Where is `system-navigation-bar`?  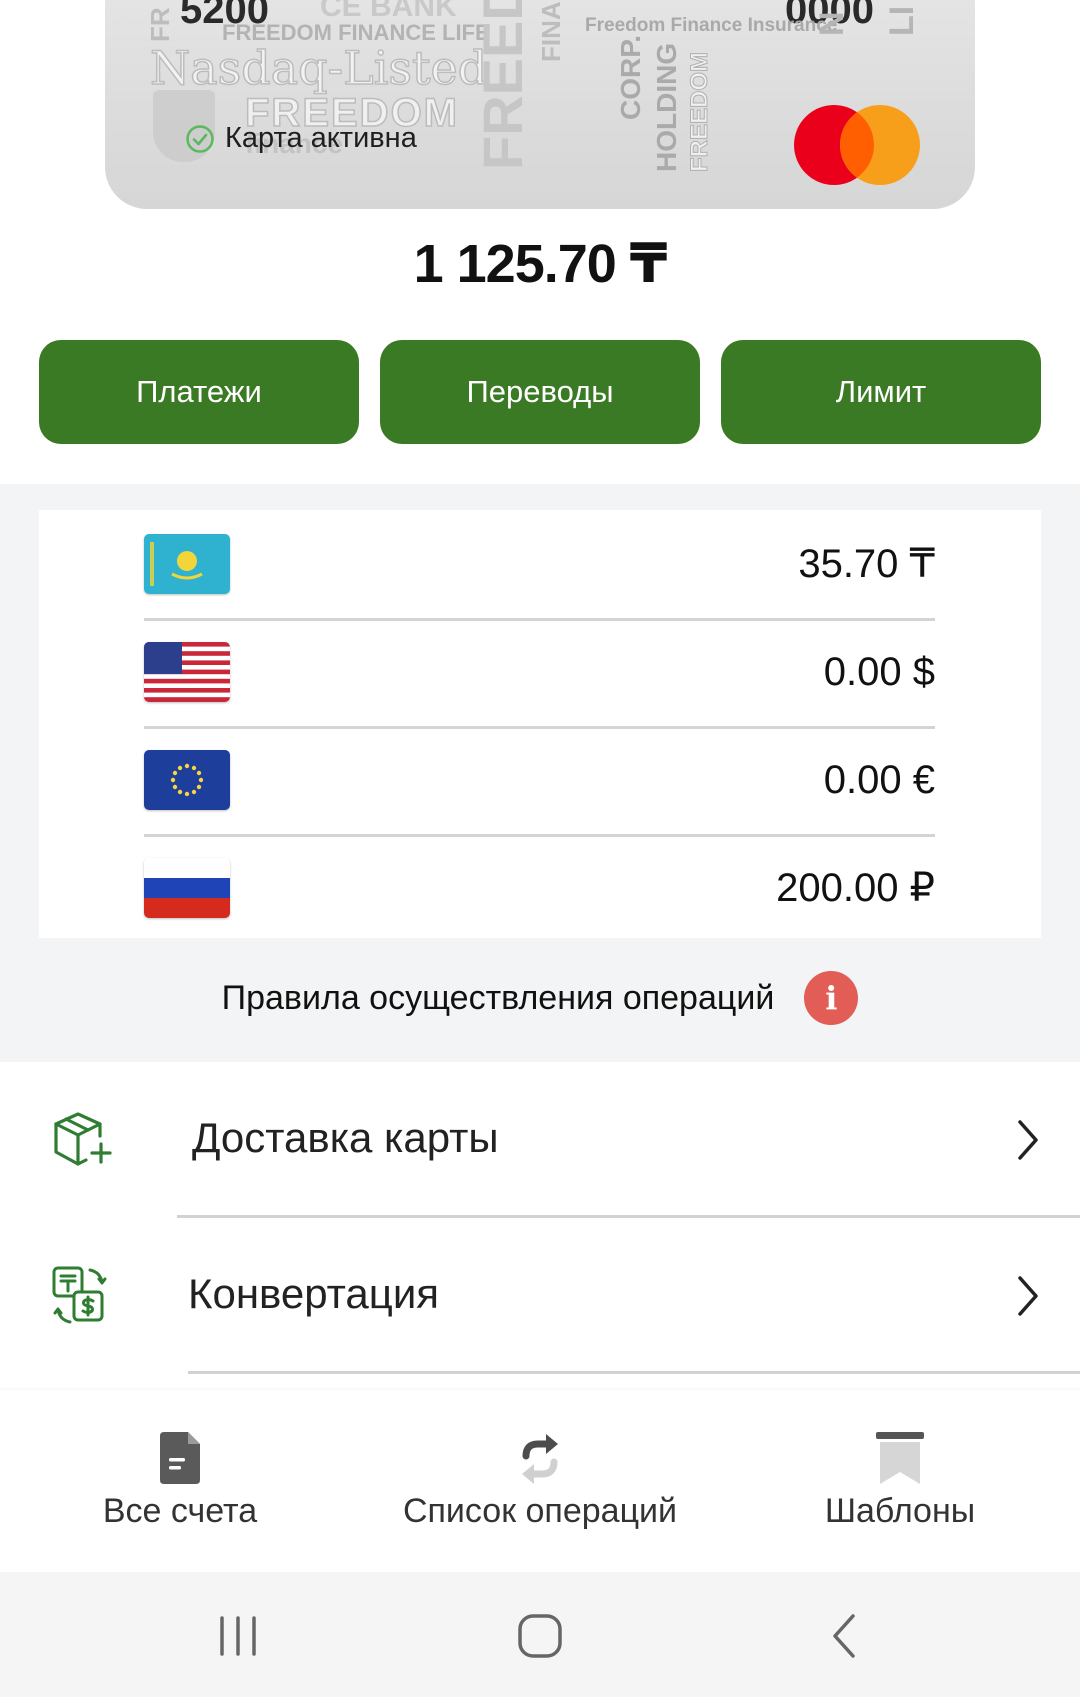 system-navigation-bar is located at coordinates (540, 1634).